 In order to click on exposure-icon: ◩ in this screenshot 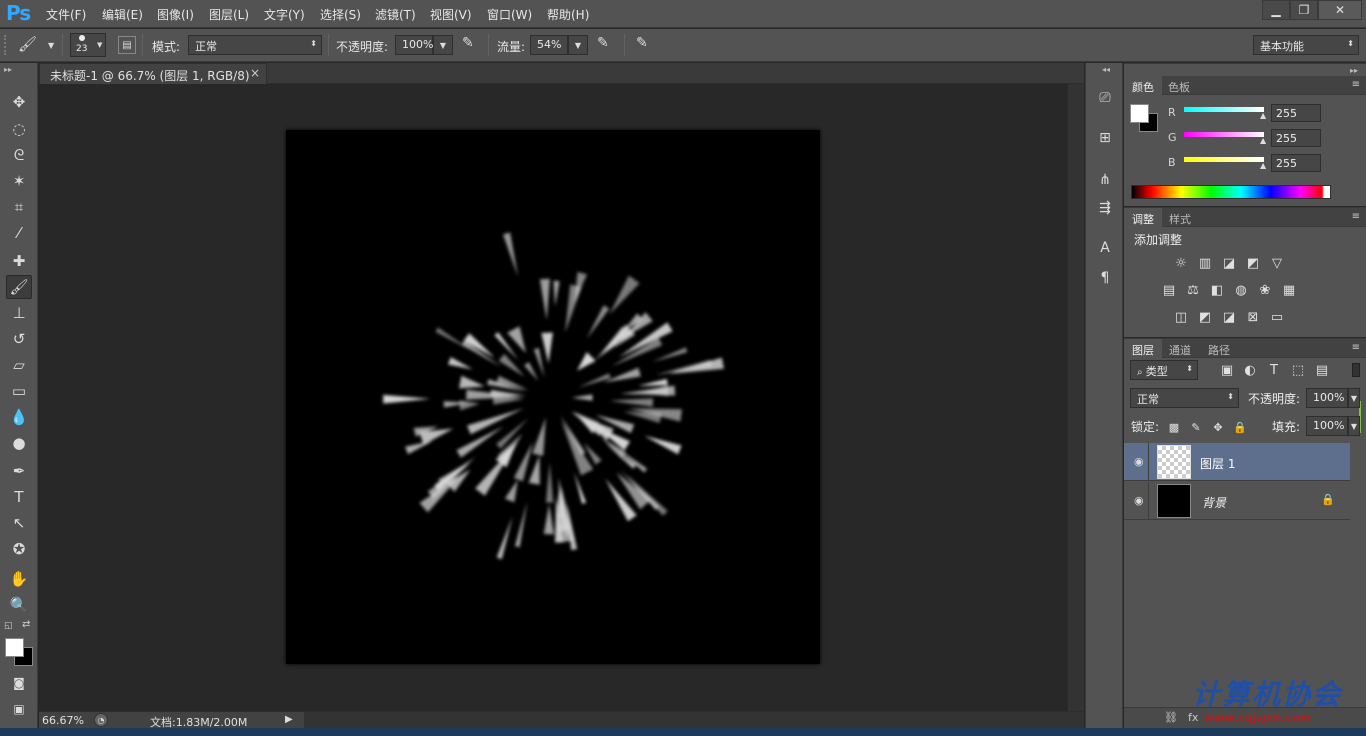, I will do `click(1253, 263)`.